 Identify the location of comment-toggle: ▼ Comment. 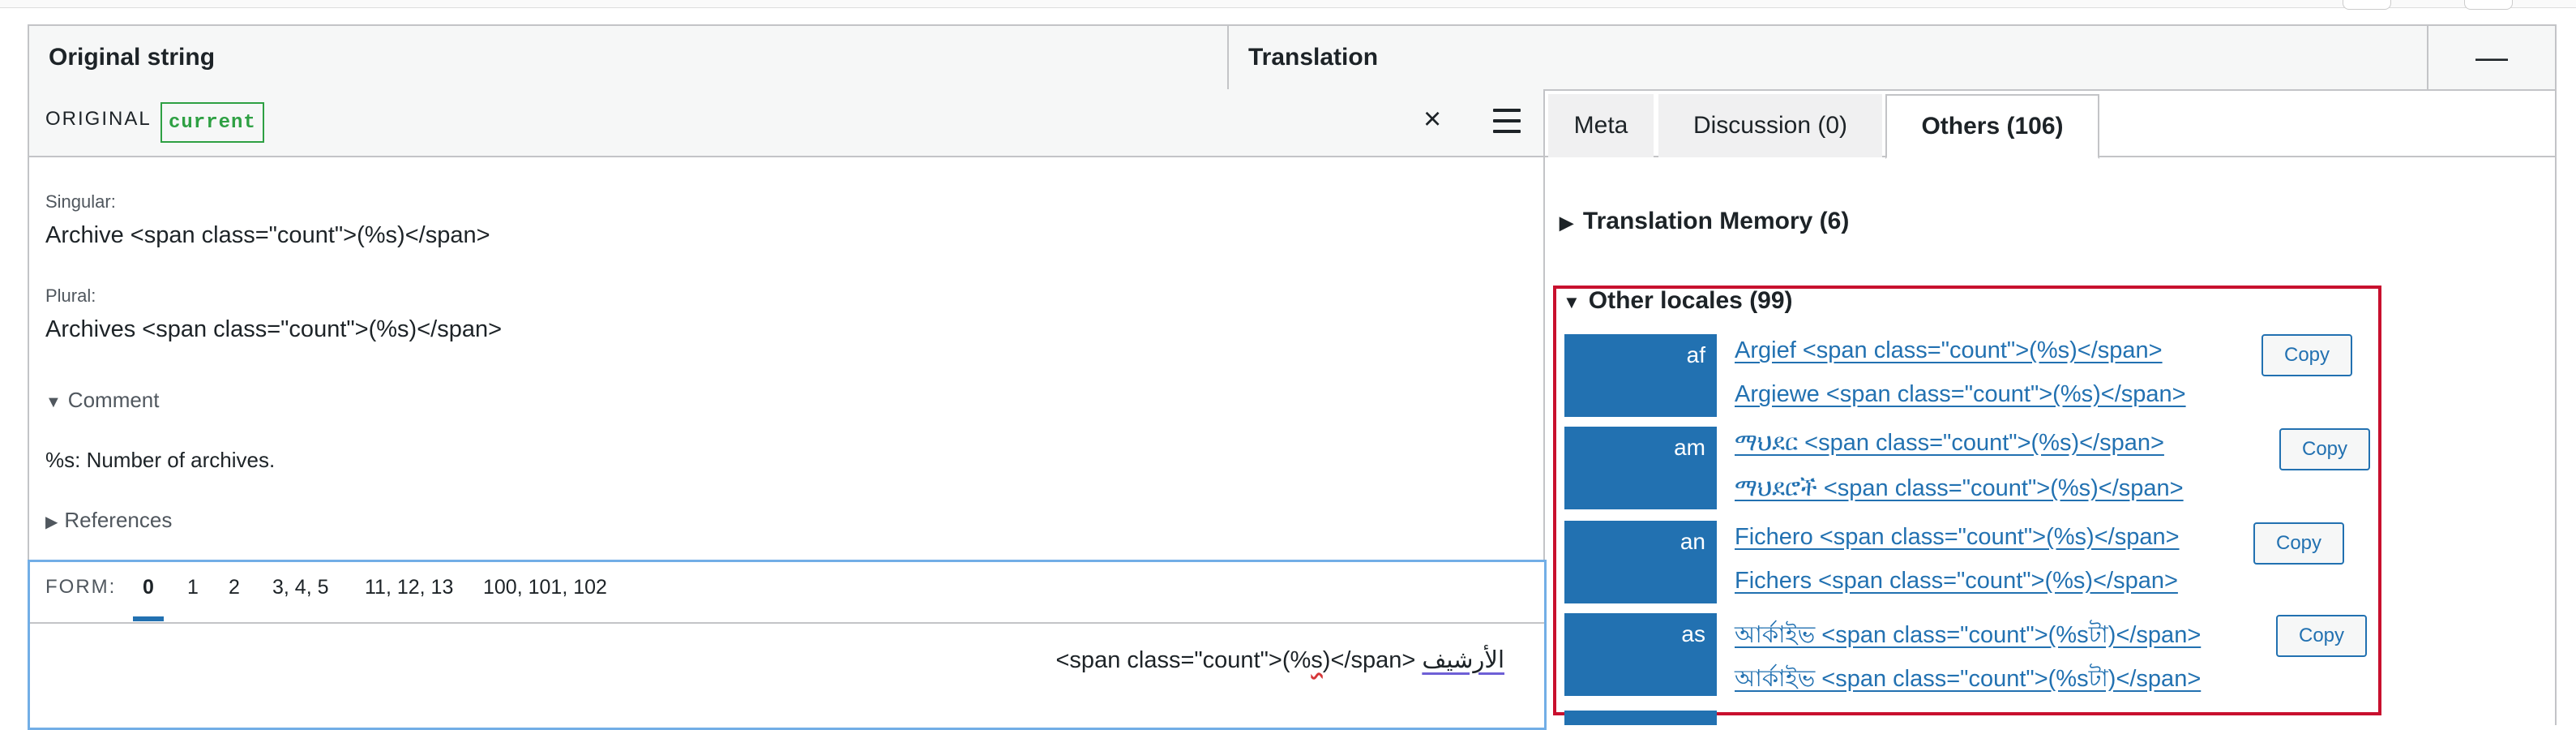
(102, 401).